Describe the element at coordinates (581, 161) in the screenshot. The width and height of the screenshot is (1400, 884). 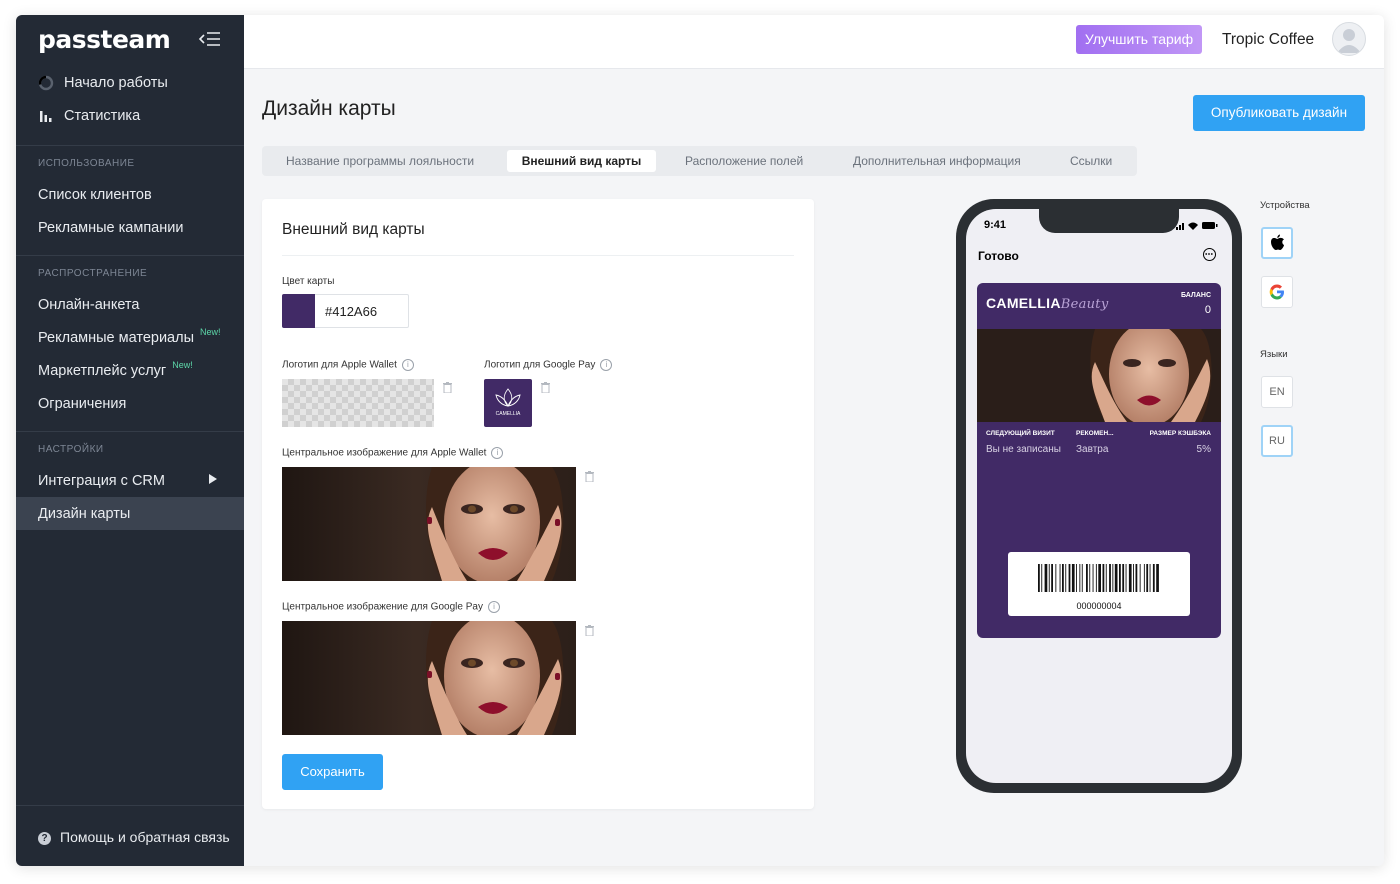
I see `tab-card-appearance: Внешний вид карты` at that location.